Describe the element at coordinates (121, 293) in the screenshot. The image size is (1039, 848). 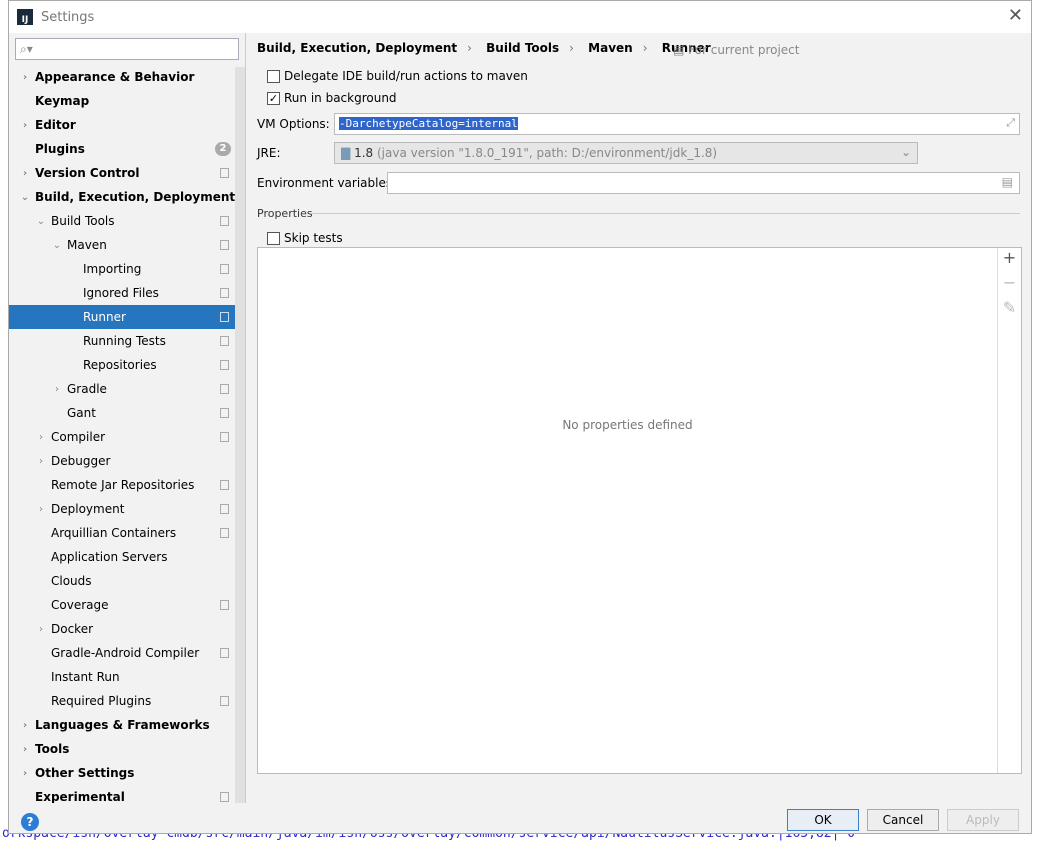
I see `sidebar-item-label: Ignored Files` at that location.